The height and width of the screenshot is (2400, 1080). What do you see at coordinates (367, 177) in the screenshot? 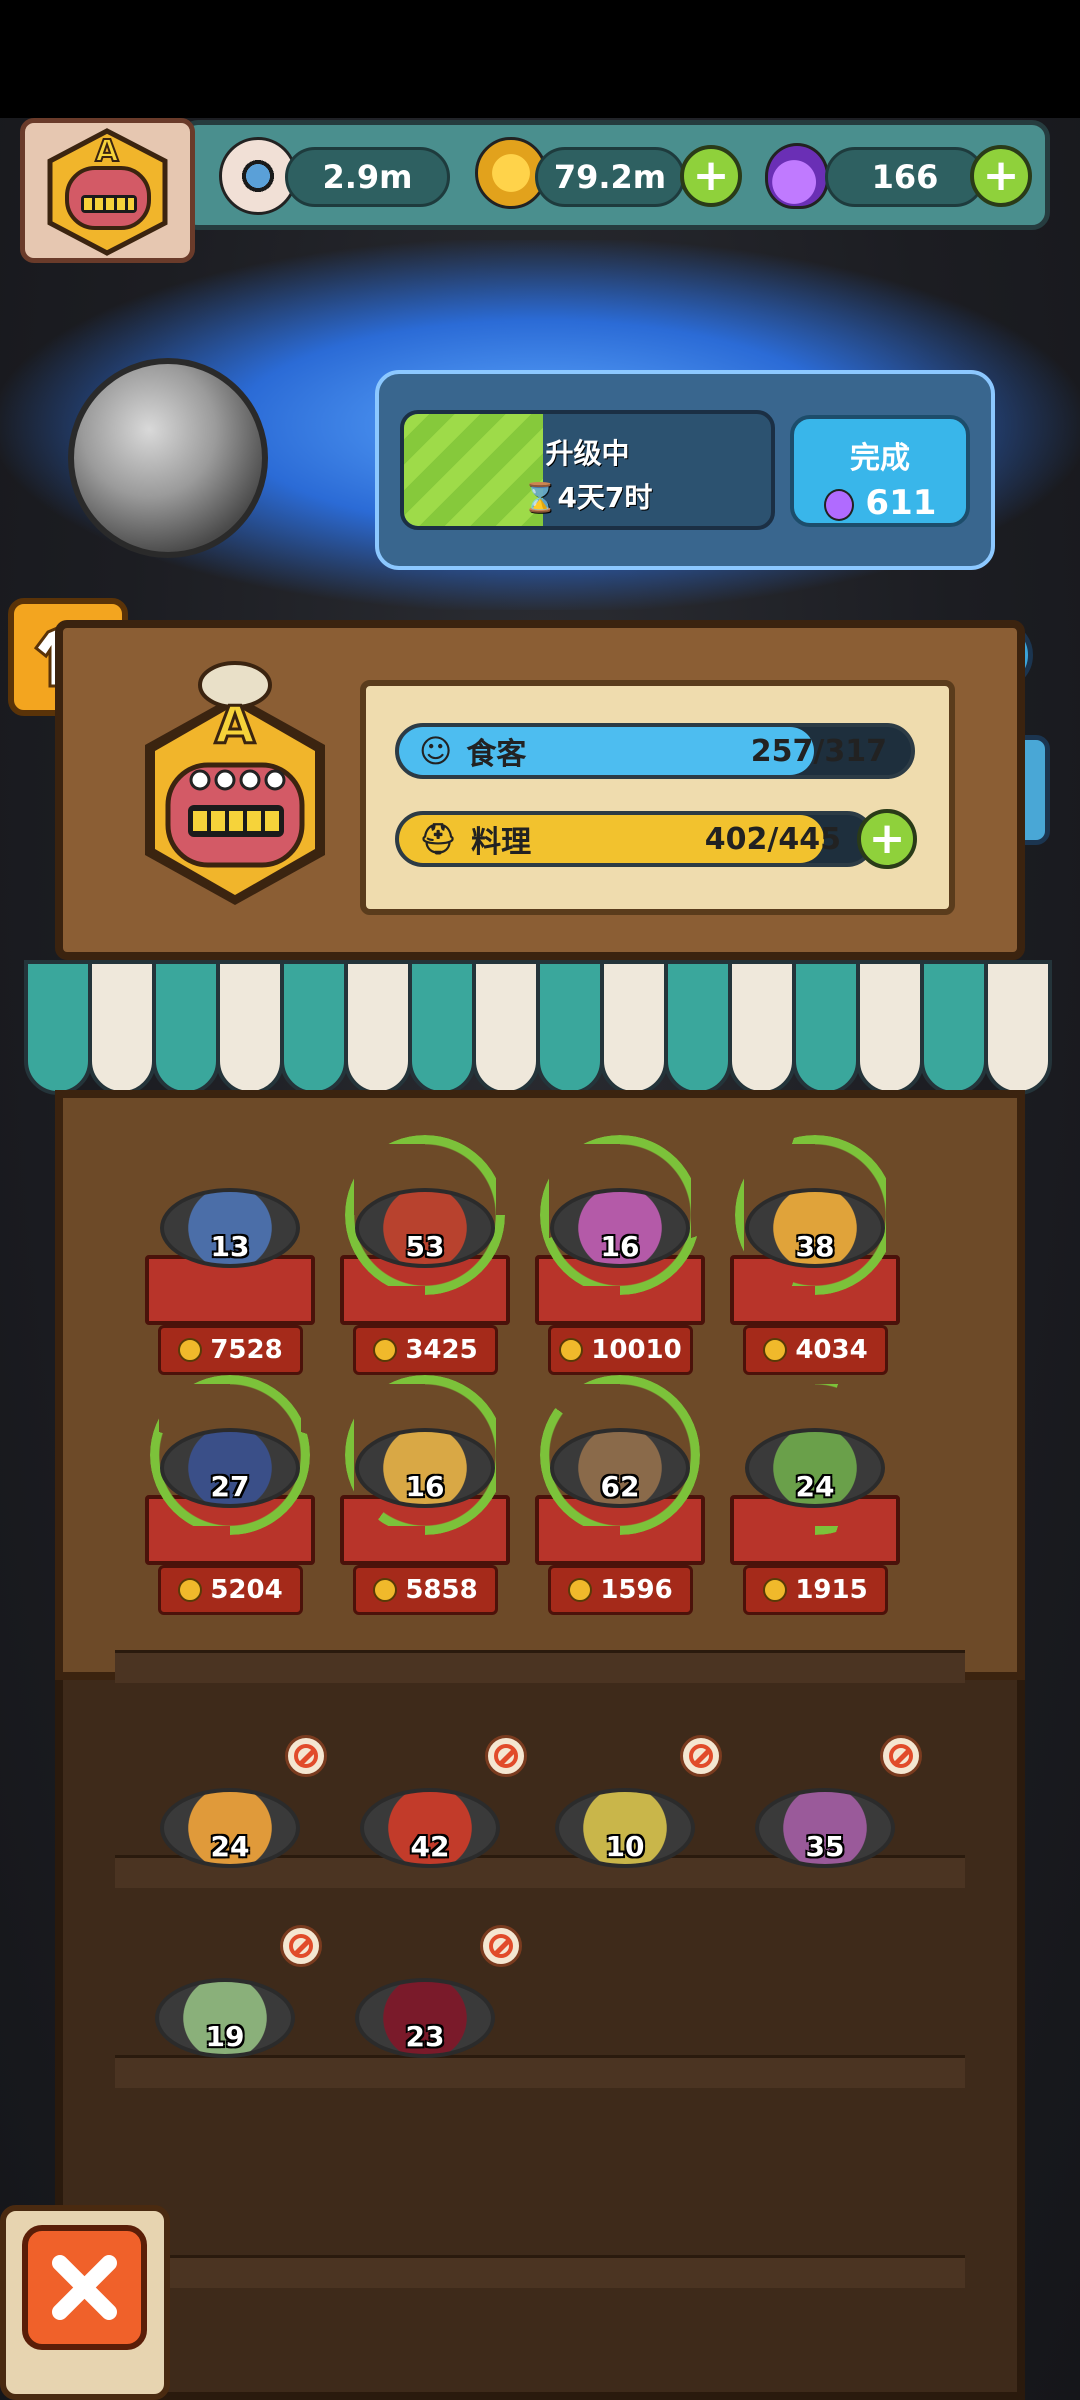
I see `eyes-counter: 2.9m` at bounding box center [367, 177].